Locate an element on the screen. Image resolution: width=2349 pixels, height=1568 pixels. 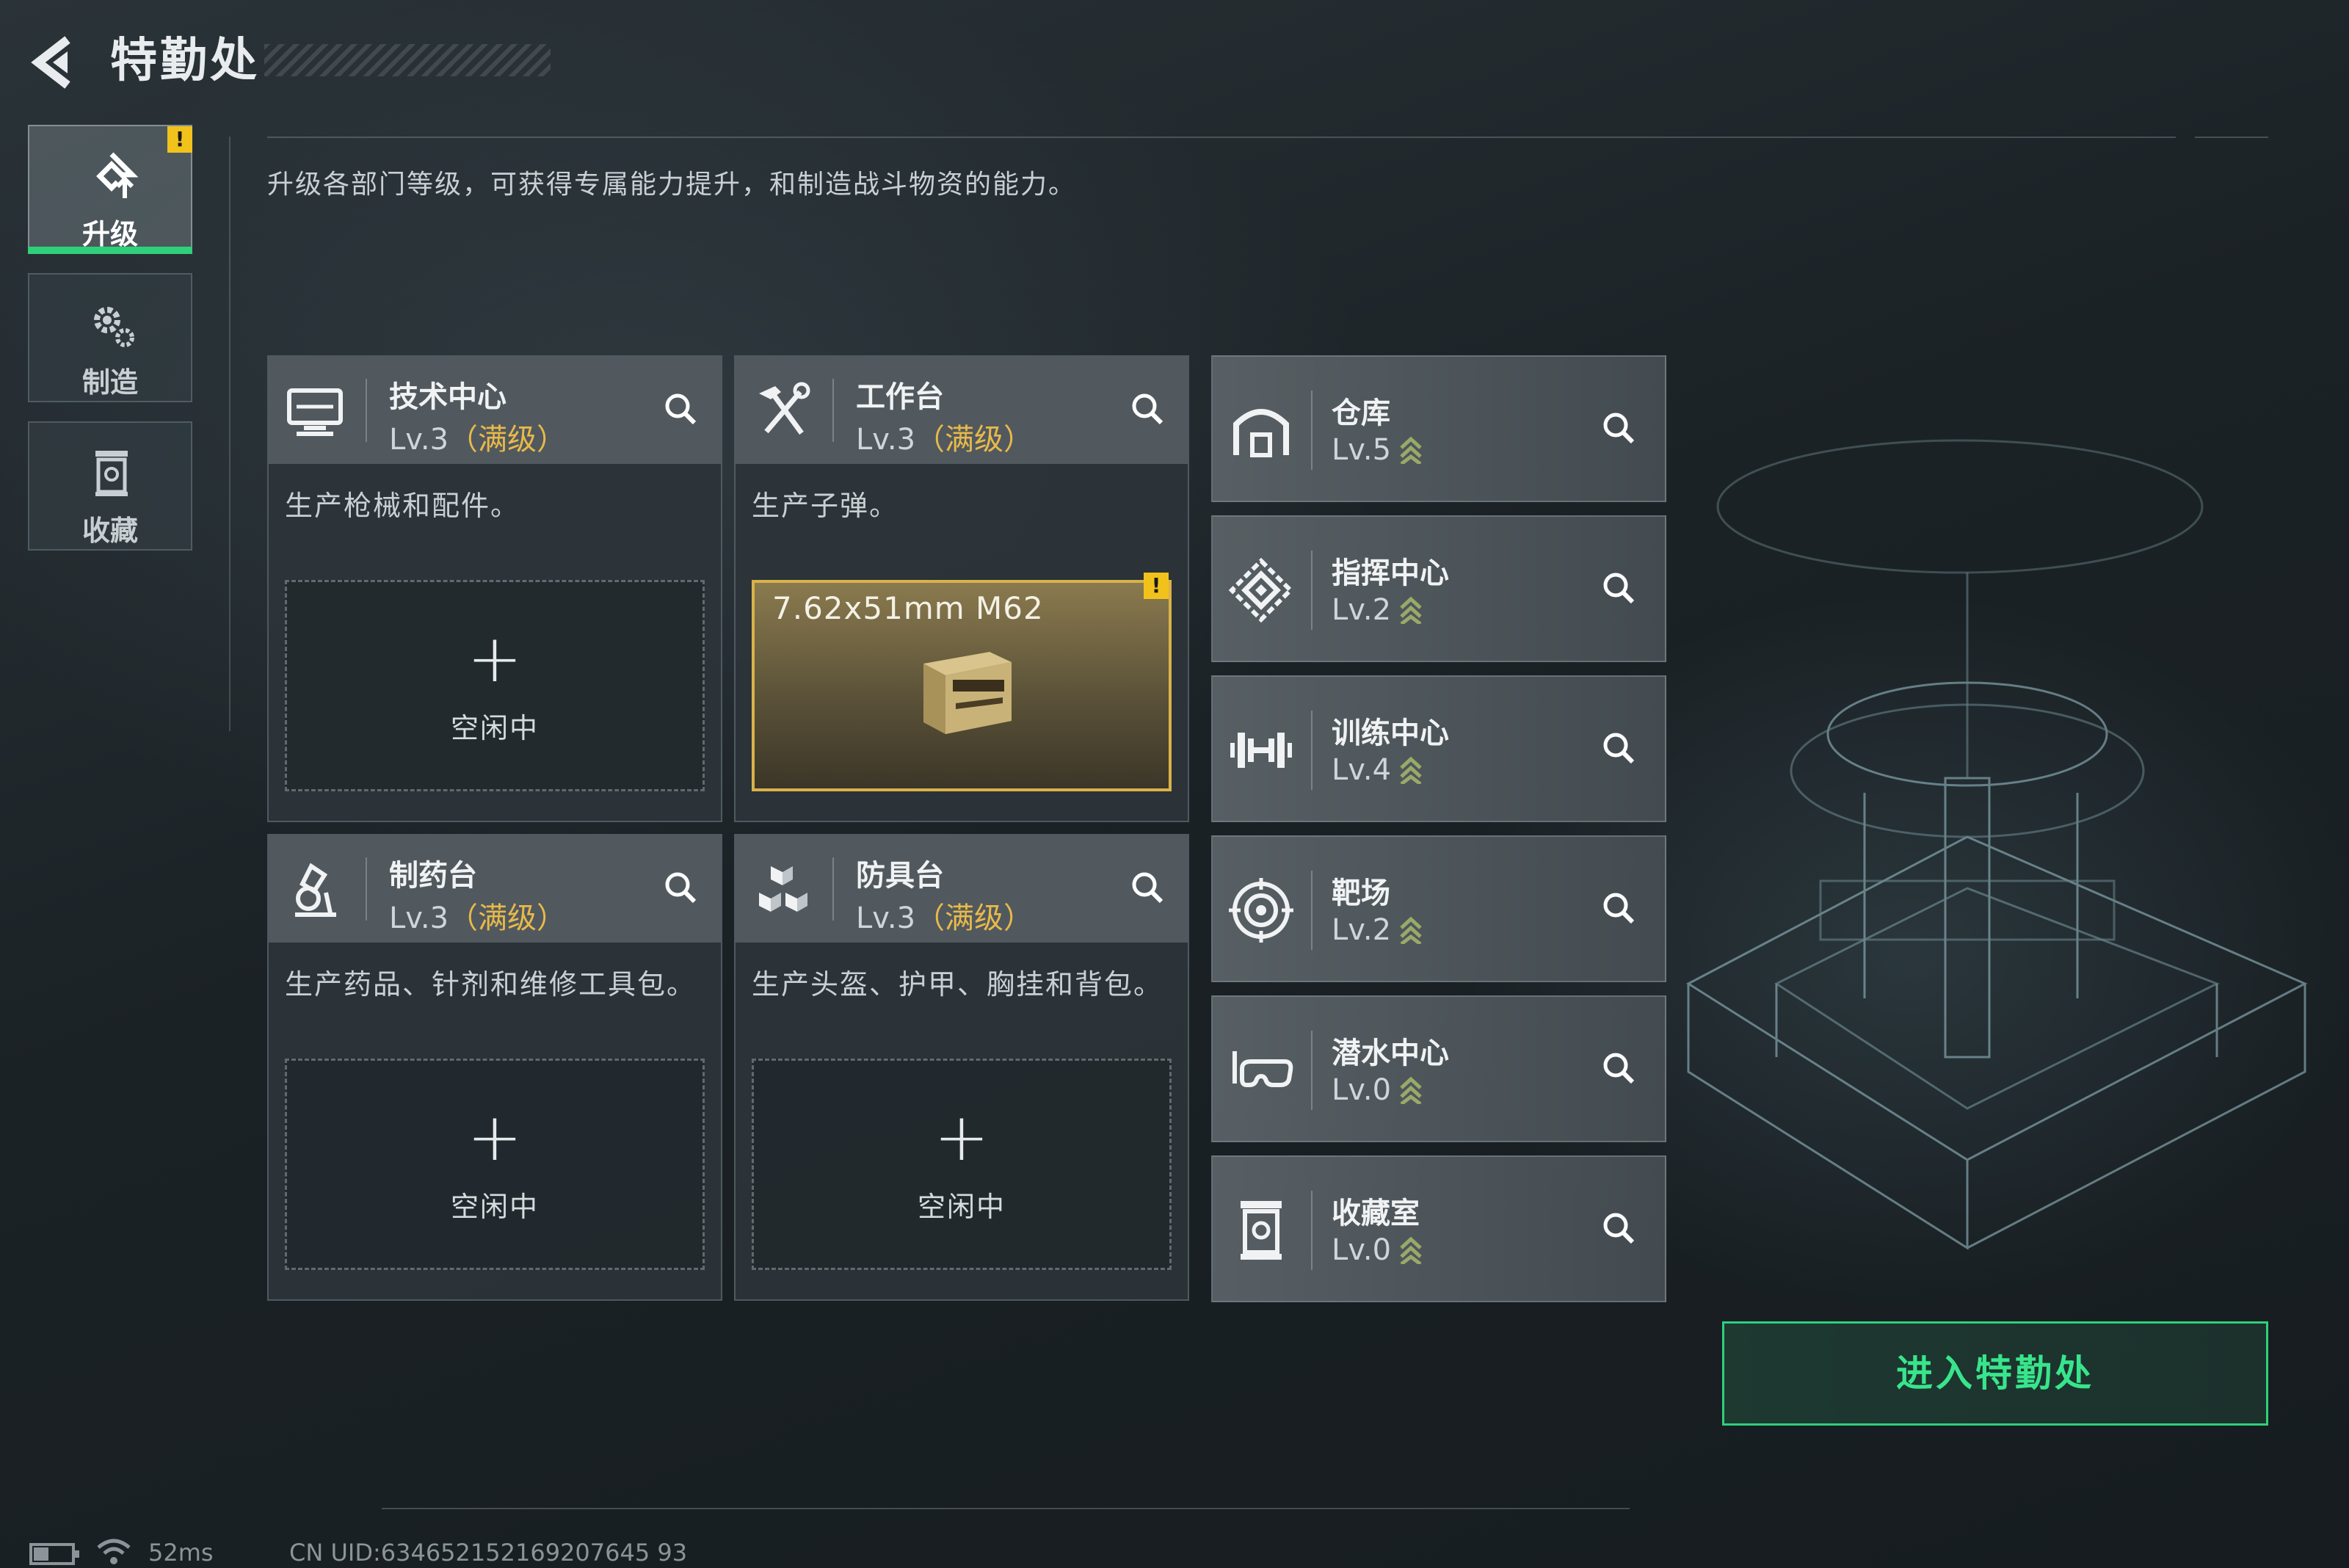
tab-manufacture: 制造 is located at coordinates (110, 337).